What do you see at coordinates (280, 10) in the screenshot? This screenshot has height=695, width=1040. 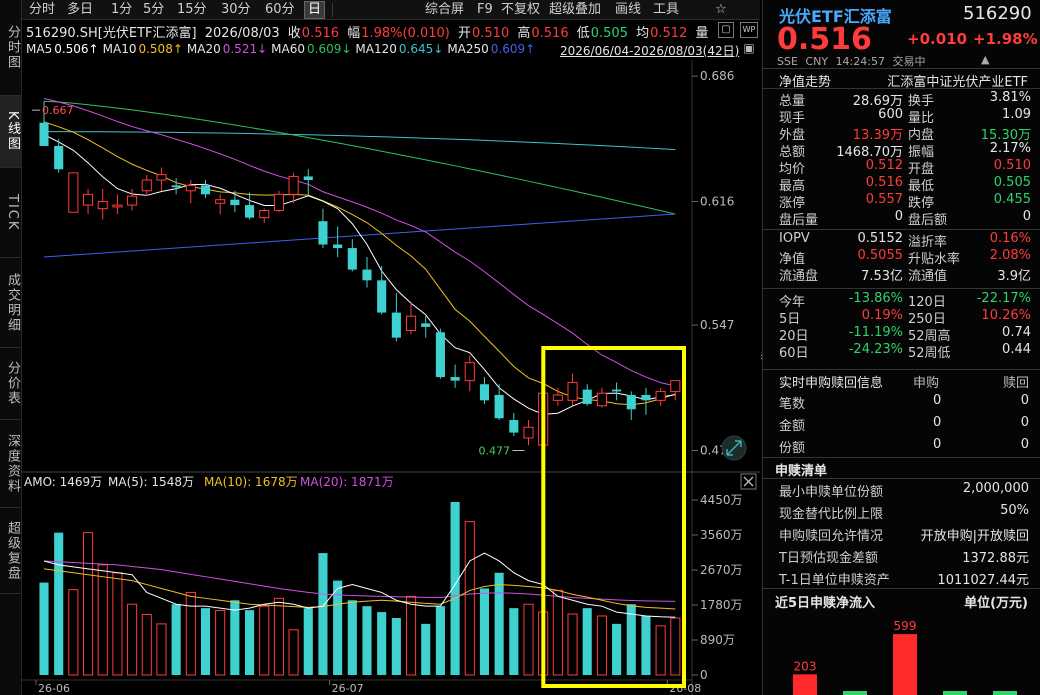 I see `period-tab-6: 60分` at bounding box center [280, 10].